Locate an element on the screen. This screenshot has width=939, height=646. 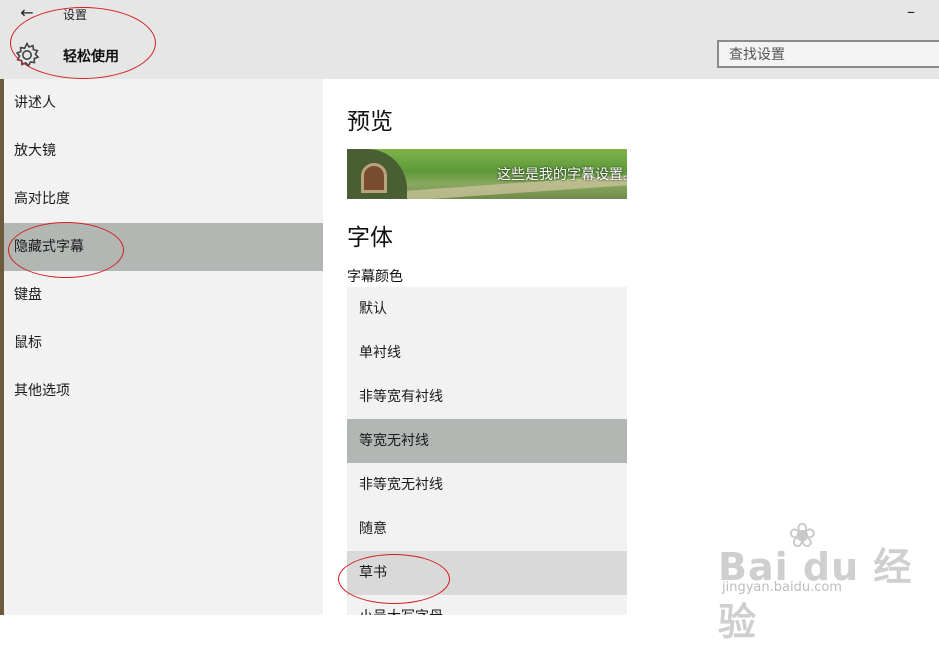
sidebar-item-mouse: 鼠标 is located at coordinates (161, 343).